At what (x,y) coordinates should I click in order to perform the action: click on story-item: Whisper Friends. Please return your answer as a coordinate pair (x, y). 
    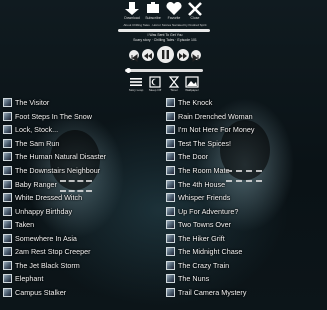
    Looking at the image, I should click on (245, 198).